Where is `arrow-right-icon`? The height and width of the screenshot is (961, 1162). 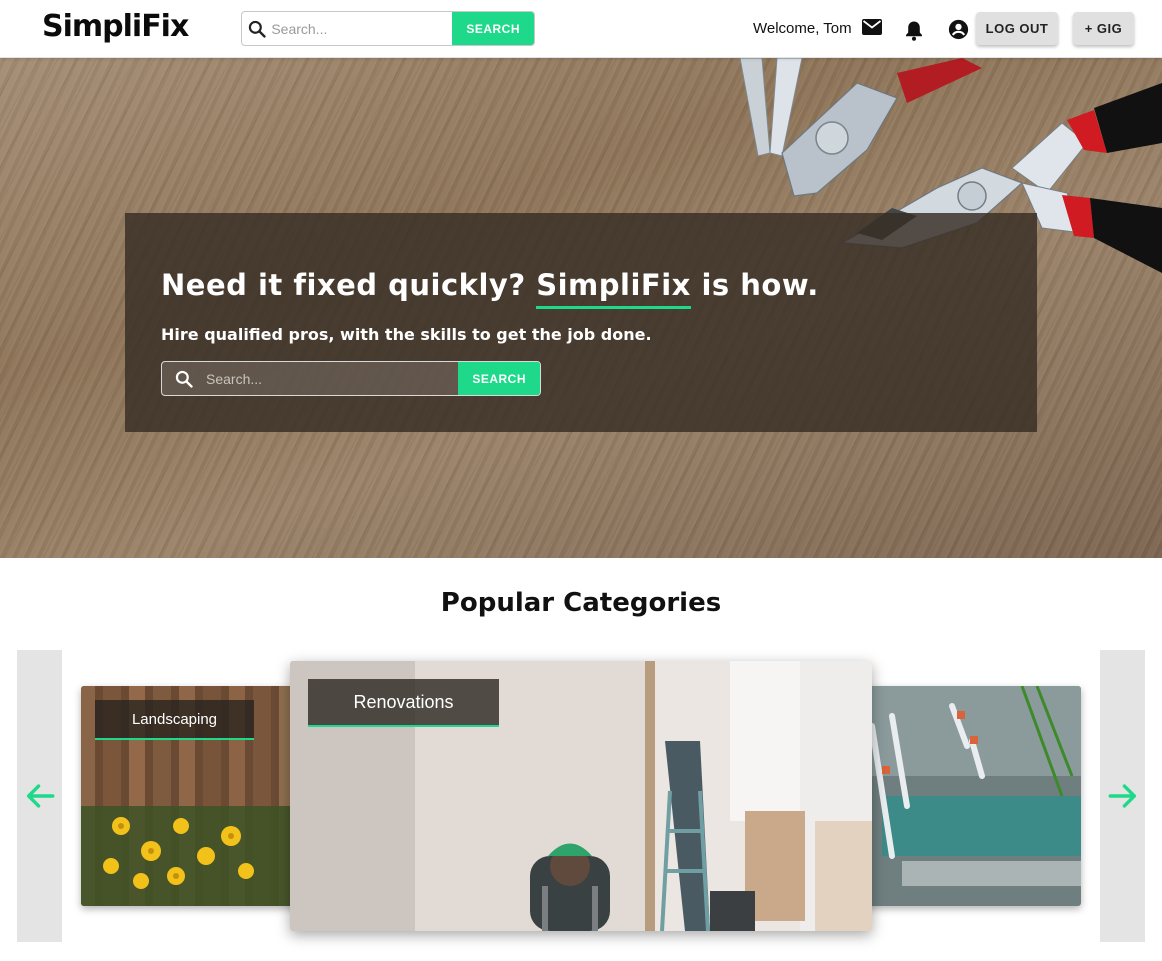
arrow-right-icon is located at coordinates (1122, 796).